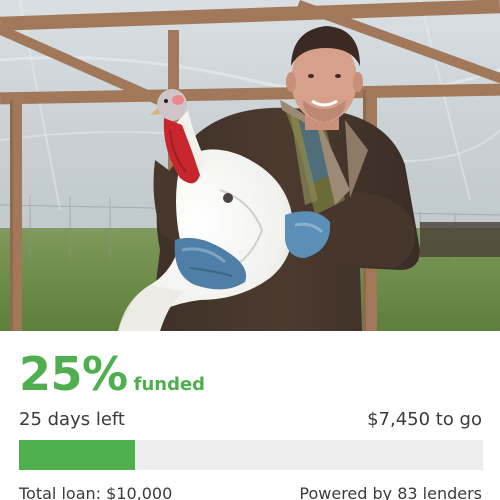 The height and width of the screenshot is (500, 500). I want to click on amount-to-go-text: $7,450 to go, so click(424, 419).